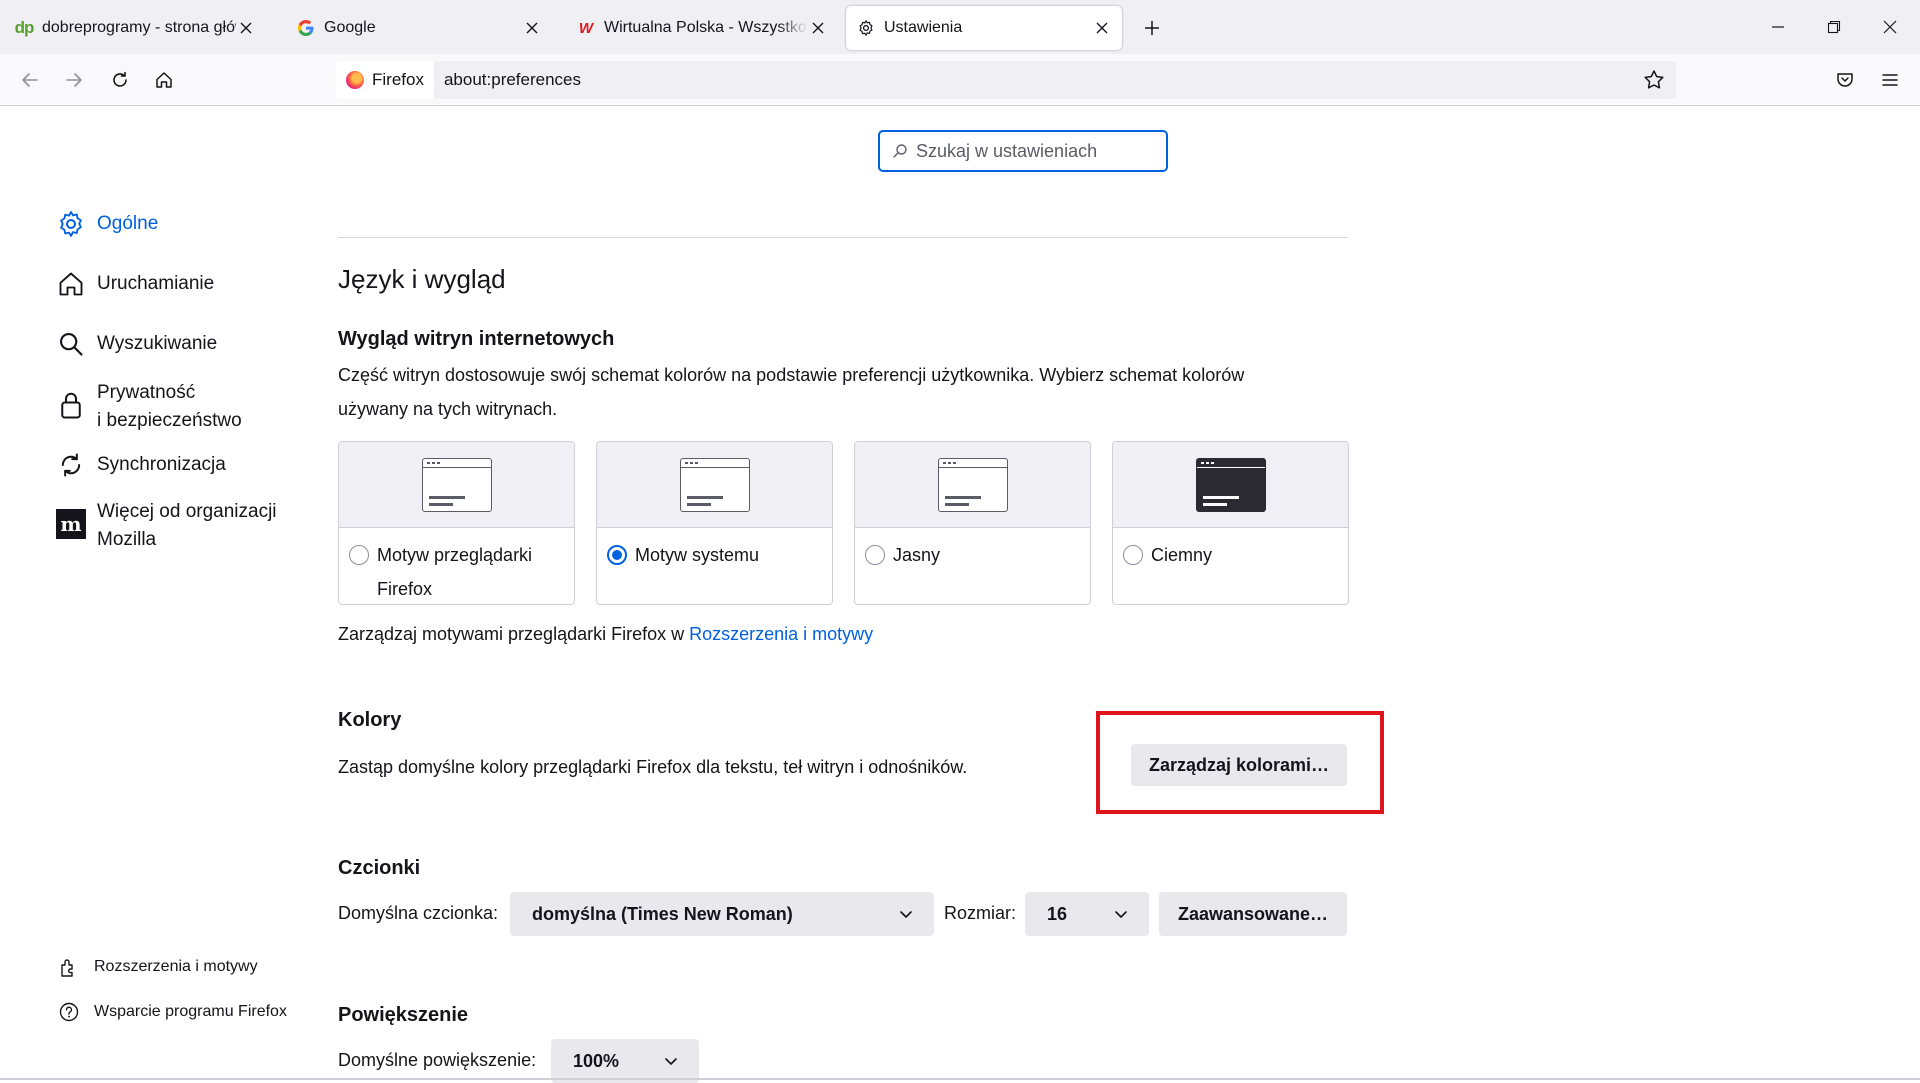 This screenshot has width=1920, height=1083. What do you see at coordinates (1890, 80) in the screenshot?
I see `menu-button` at bounding box center [1890, 80].